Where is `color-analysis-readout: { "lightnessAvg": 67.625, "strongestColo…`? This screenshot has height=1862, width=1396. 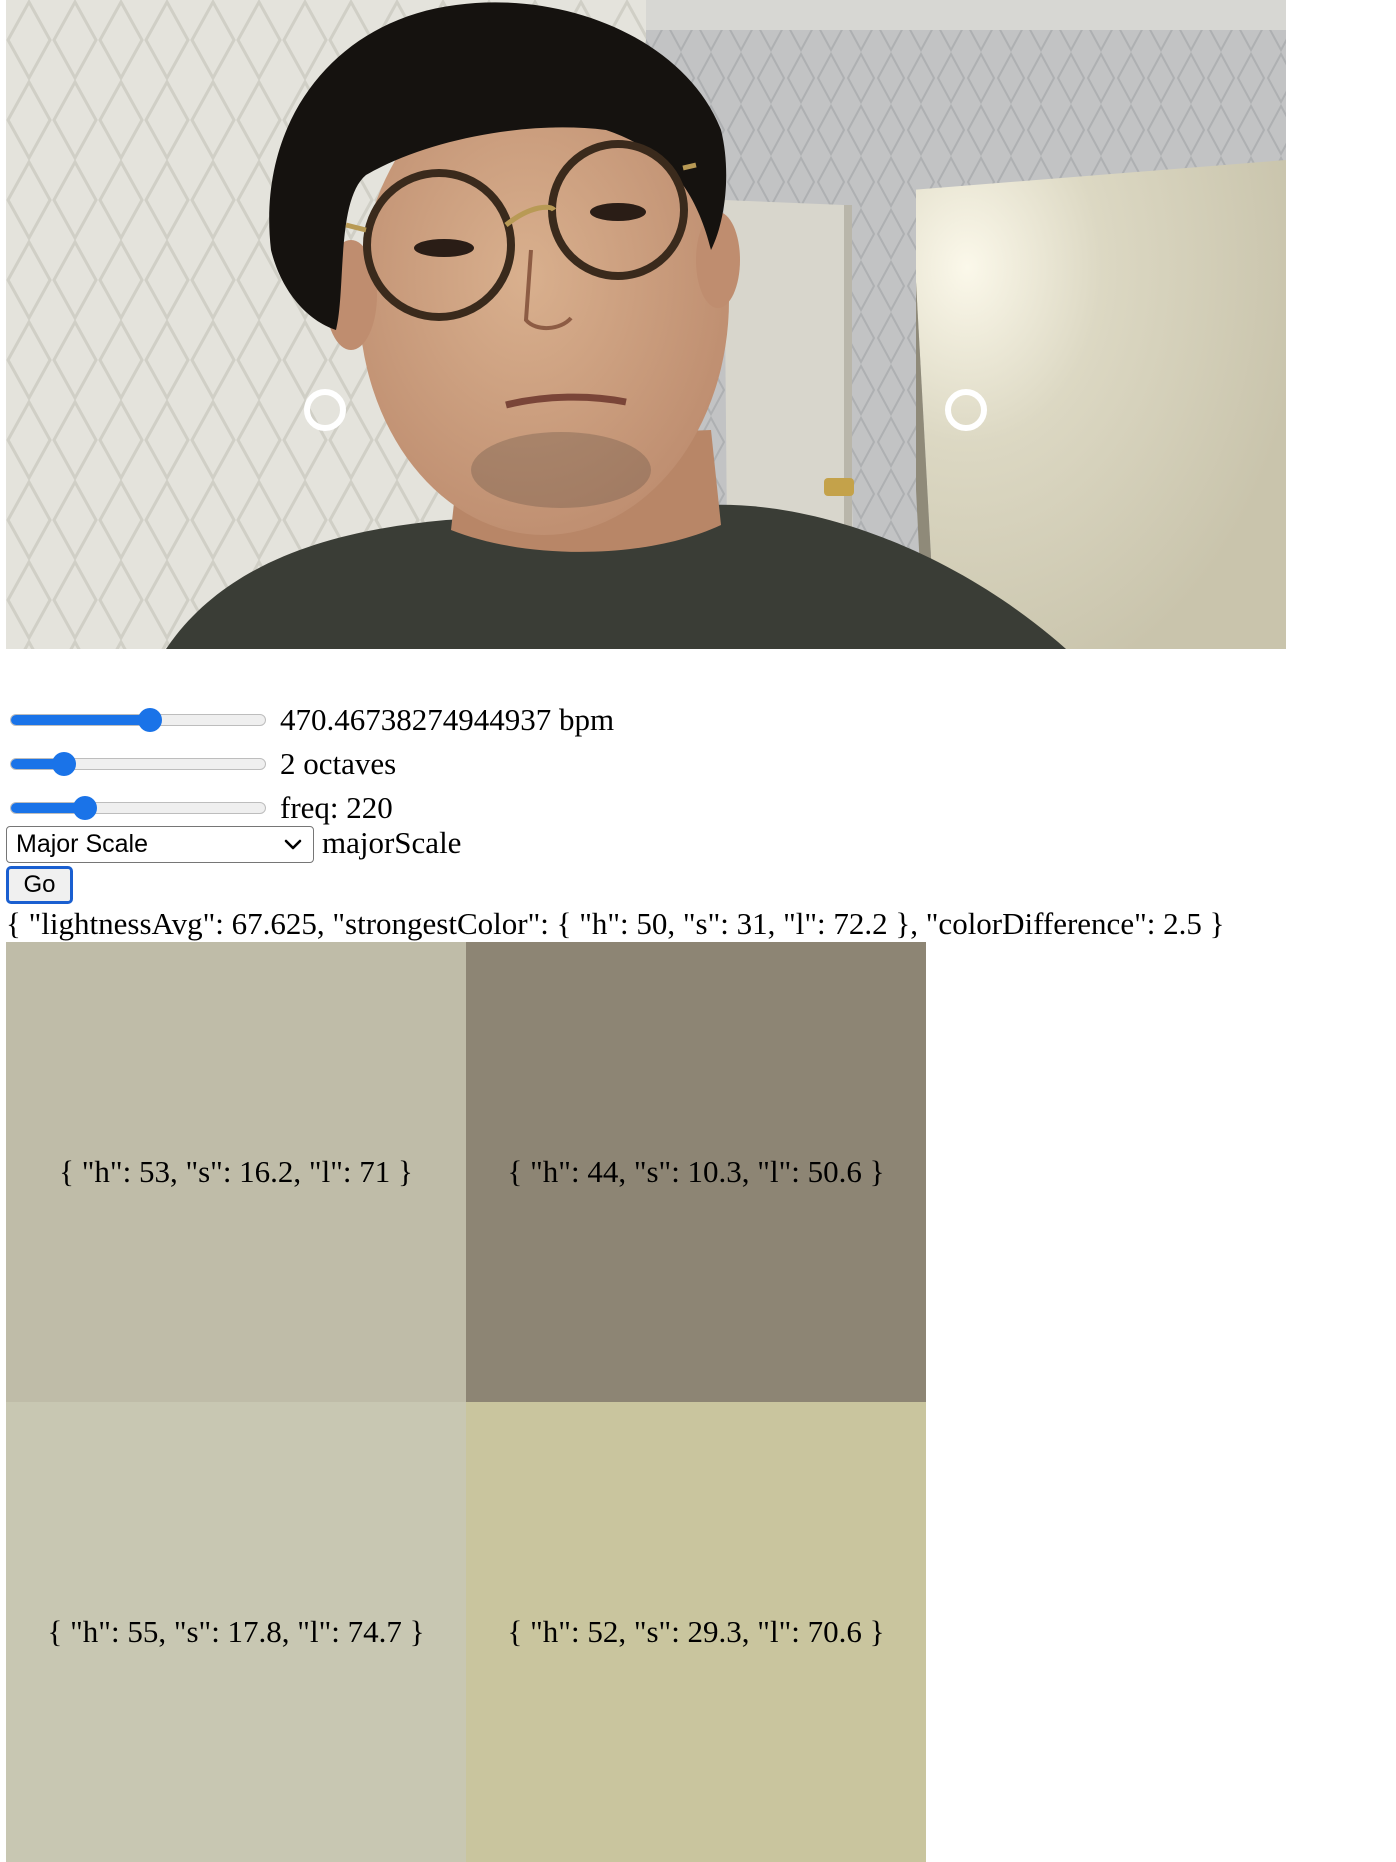
color-analysis-readout: { "lightnessAvg": 67.625, "strongestColo… is located at coordinates (615, 923).